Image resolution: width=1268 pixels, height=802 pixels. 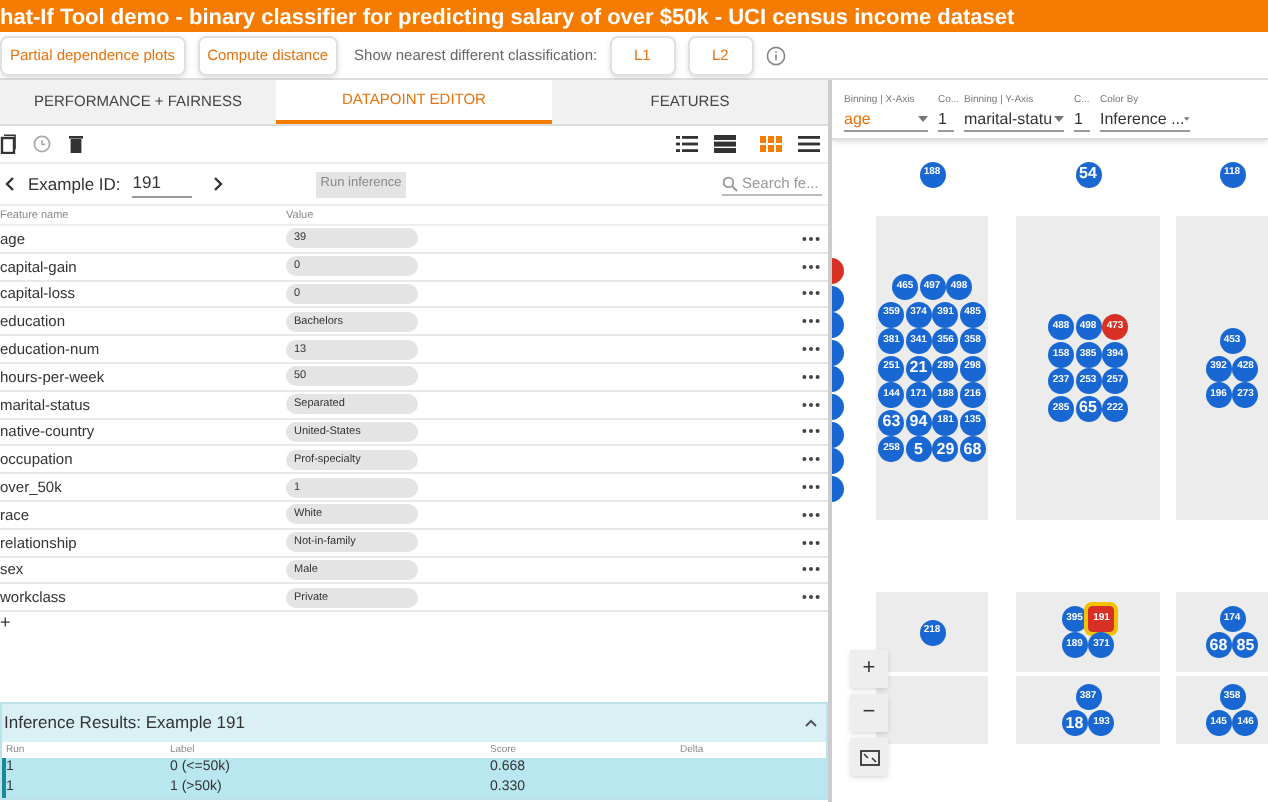 I want to click on data-point: 5, so click(x=918, y=449).